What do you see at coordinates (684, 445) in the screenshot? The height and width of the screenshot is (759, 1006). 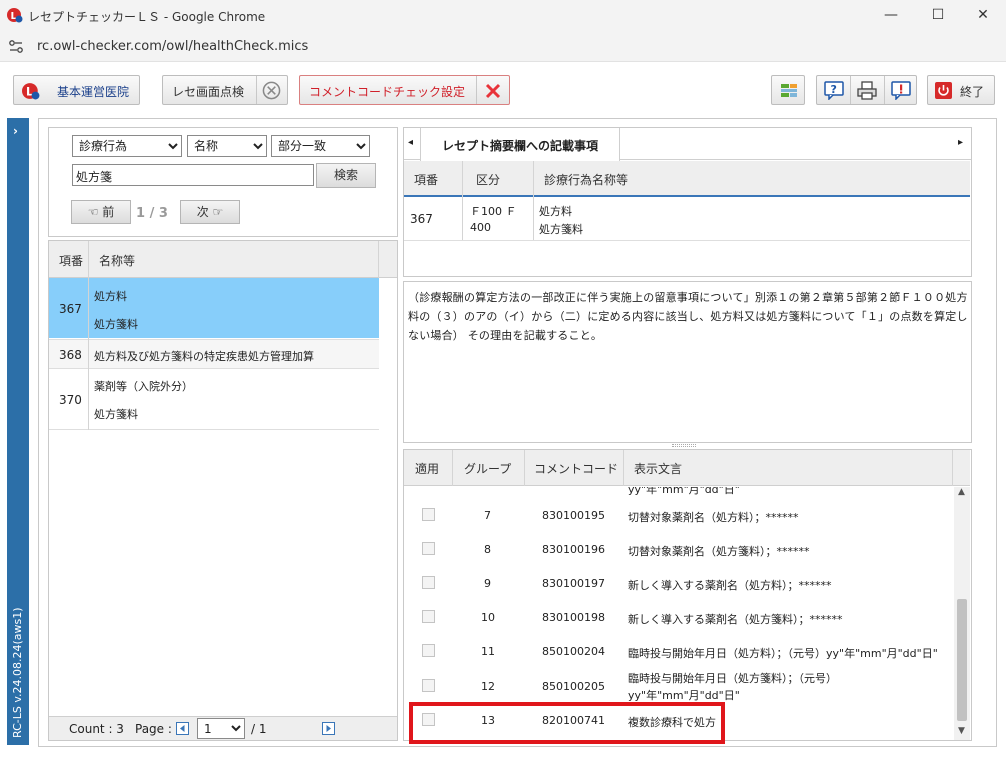 I see `splitter-handle` at bounding box center [684, 445].